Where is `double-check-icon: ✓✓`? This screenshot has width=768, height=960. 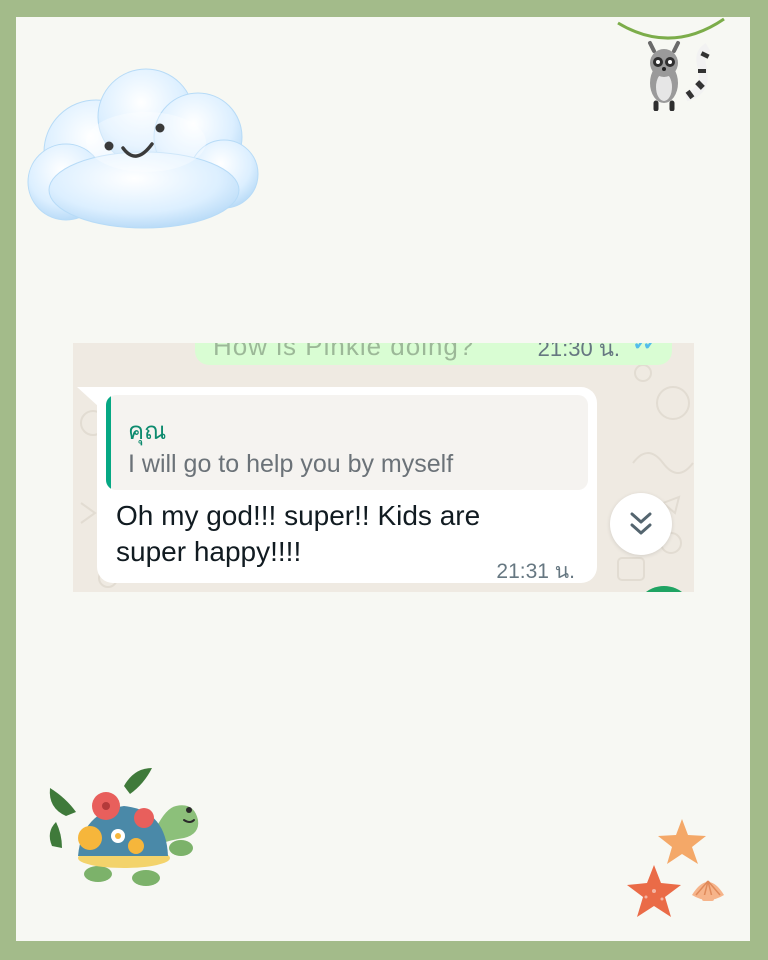 double-check-icon: ✓✓ is located at coordinates (645, 349).